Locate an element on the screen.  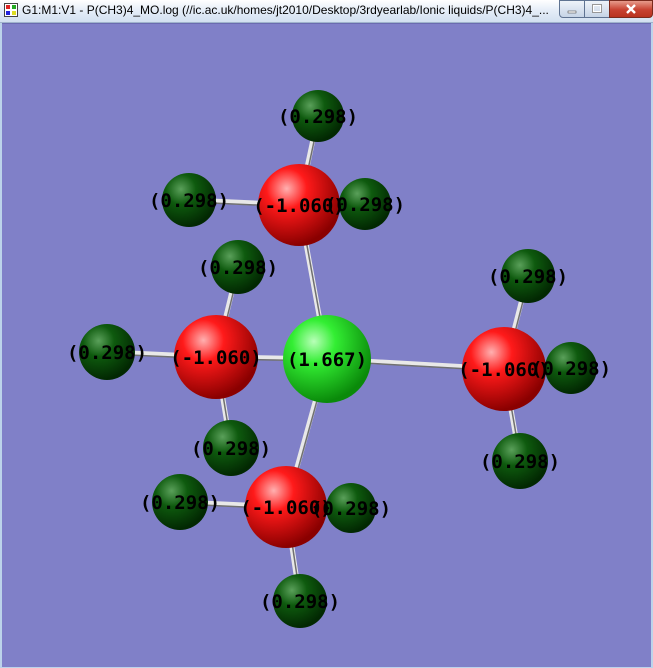
charge-label: (-1.060) is located at coordinates (216, 358).